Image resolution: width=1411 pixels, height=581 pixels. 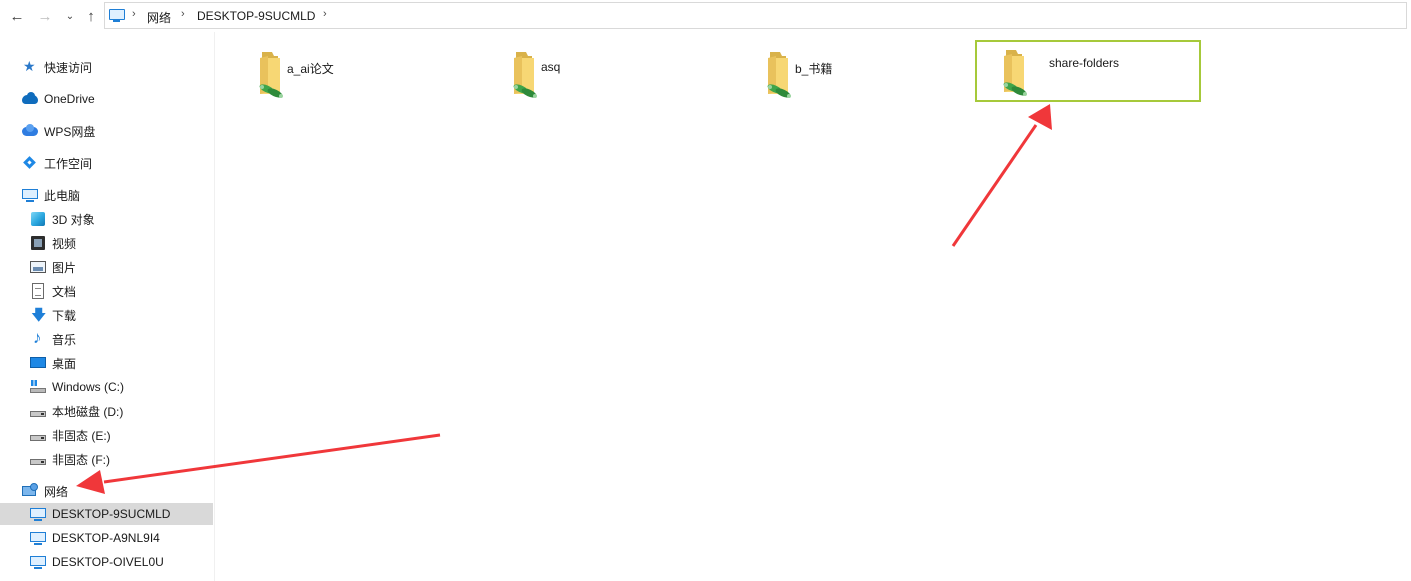 What do you see at coordinates (551, 67) in the screenshot?
I see `folder-name: asq` at bounding box center [551, 67].